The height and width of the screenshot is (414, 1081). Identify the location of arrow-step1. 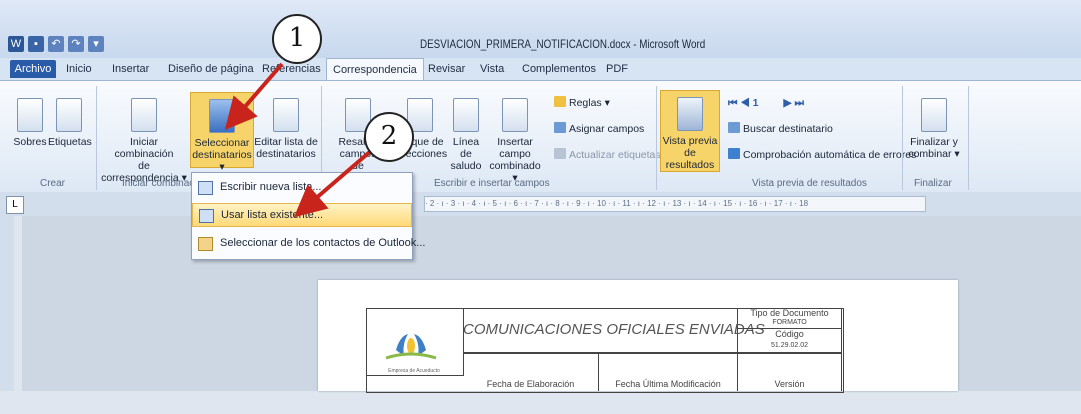
(254, 96).